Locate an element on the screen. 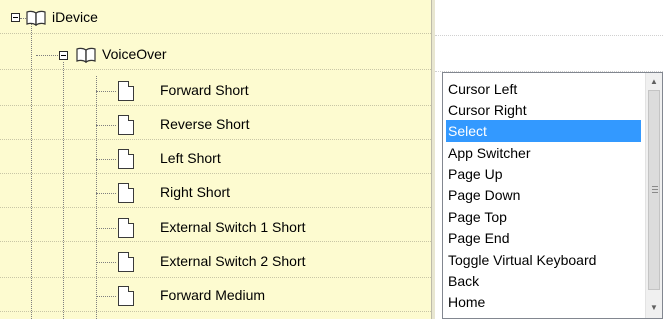 The height and width of the screenshot is (319, 663). list-item: App Switcher is located at coordinates (489, 153).